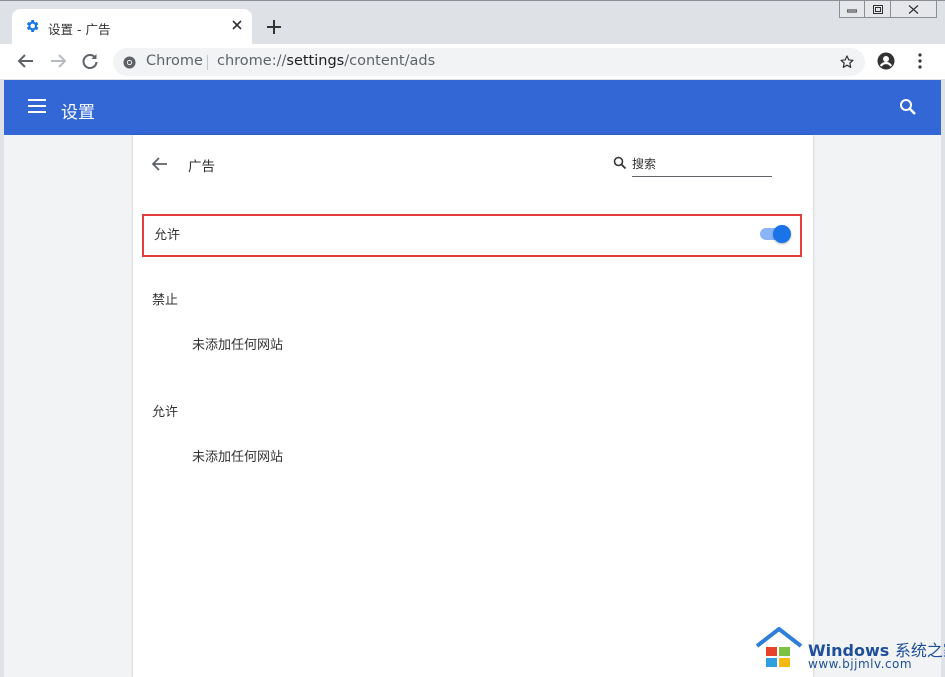 The height and width of the screenshot is (677, 945). Describe the element at coordinates (37, 106) in the screenshot. I see `hamburger-menu-icon` at that location.